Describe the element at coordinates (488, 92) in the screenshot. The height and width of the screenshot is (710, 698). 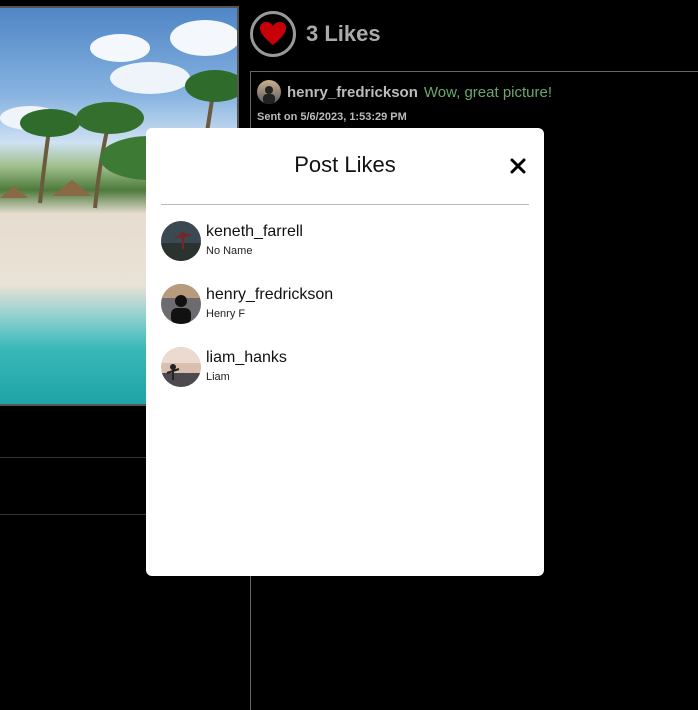
I see `comment-text: Wow, great picture!` at that location.